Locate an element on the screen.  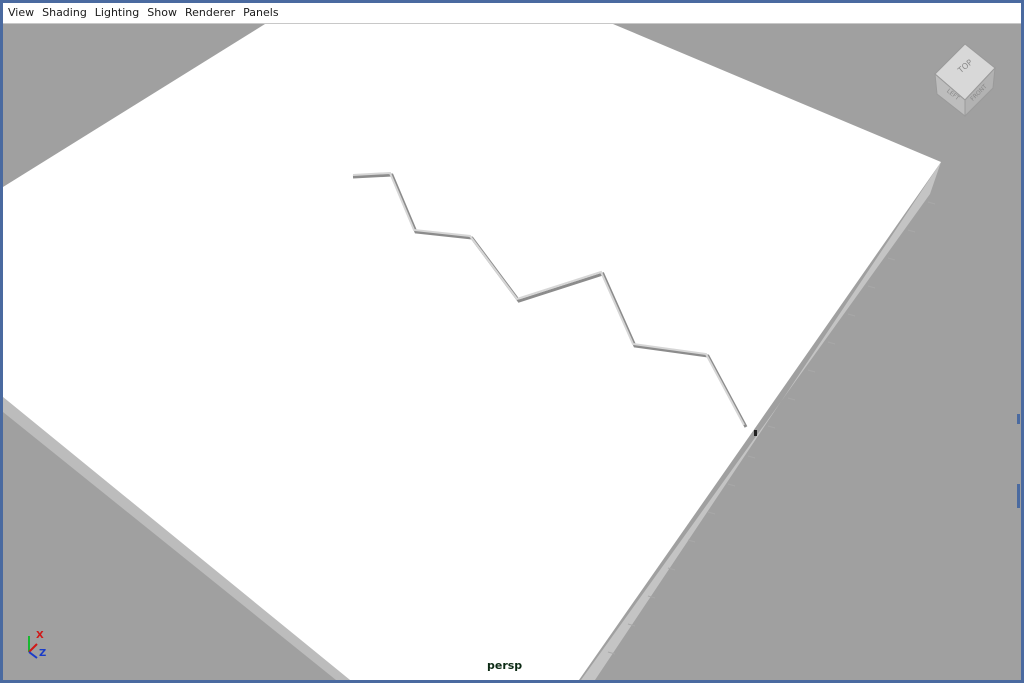
menu-show: Show is located at coordinates (162, 13).